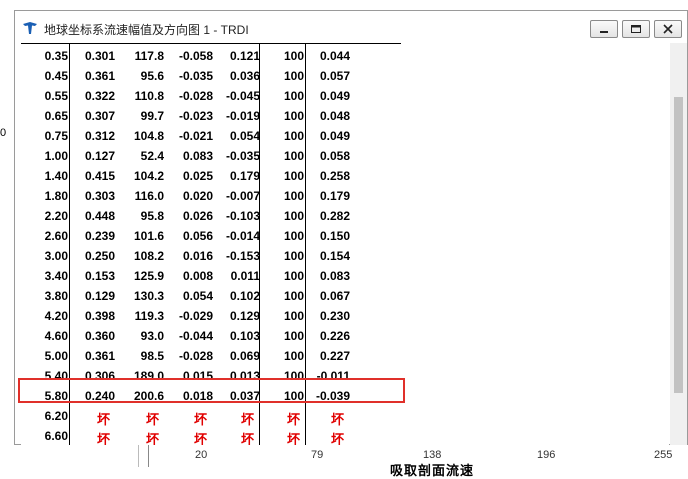 The height and width of the screenshot is (479, 688). I want to click on value-cell: 0.102, so click(244, 296).